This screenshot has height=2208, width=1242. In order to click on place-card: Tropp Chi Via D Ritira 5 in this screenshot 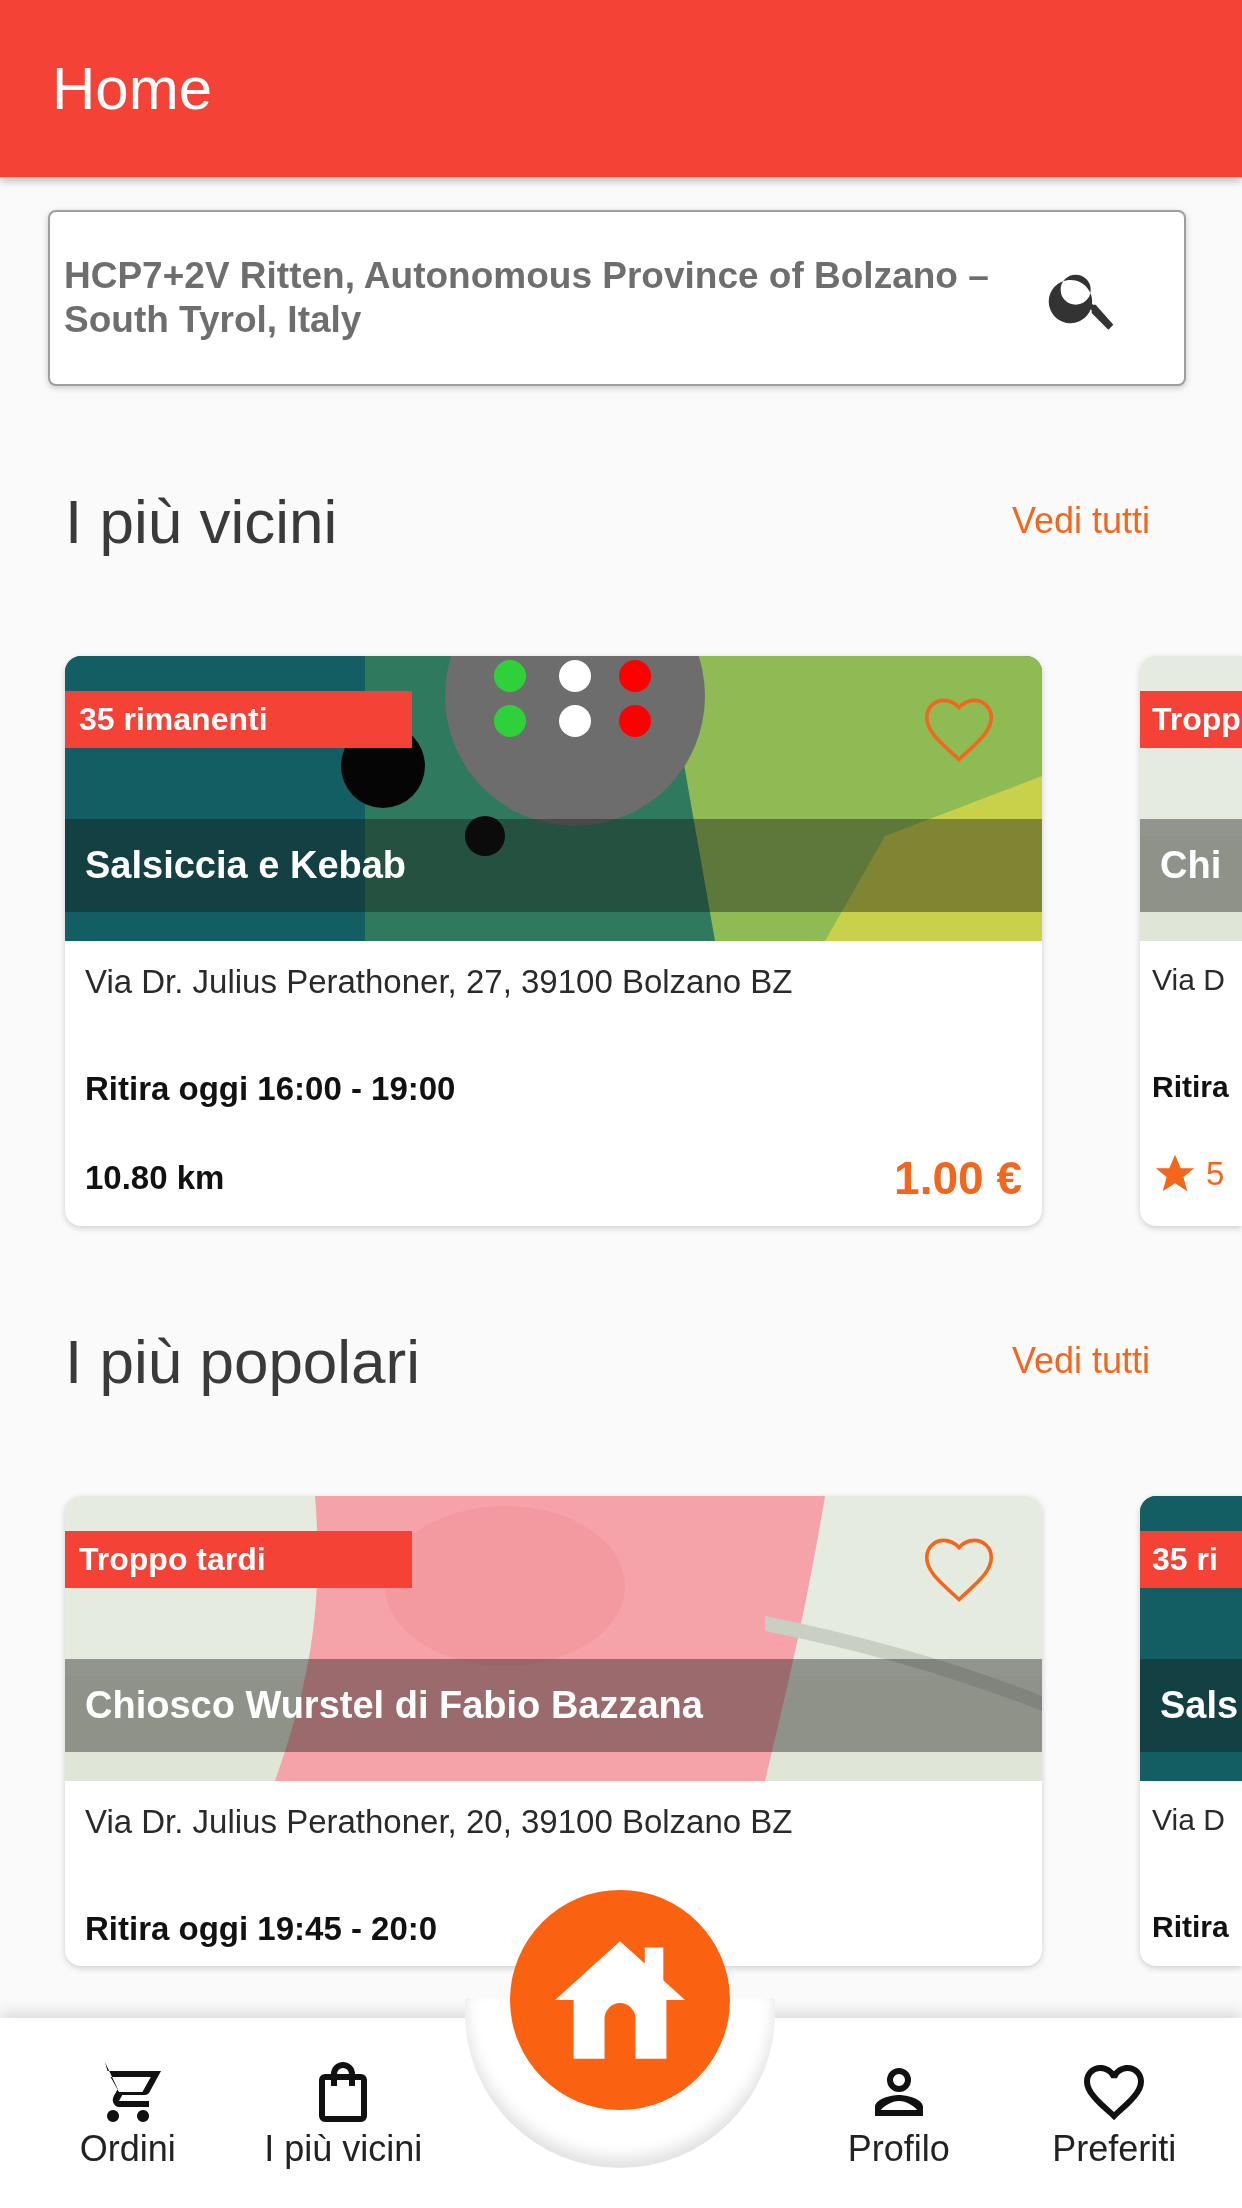, I will do `click(1191, 941)`.